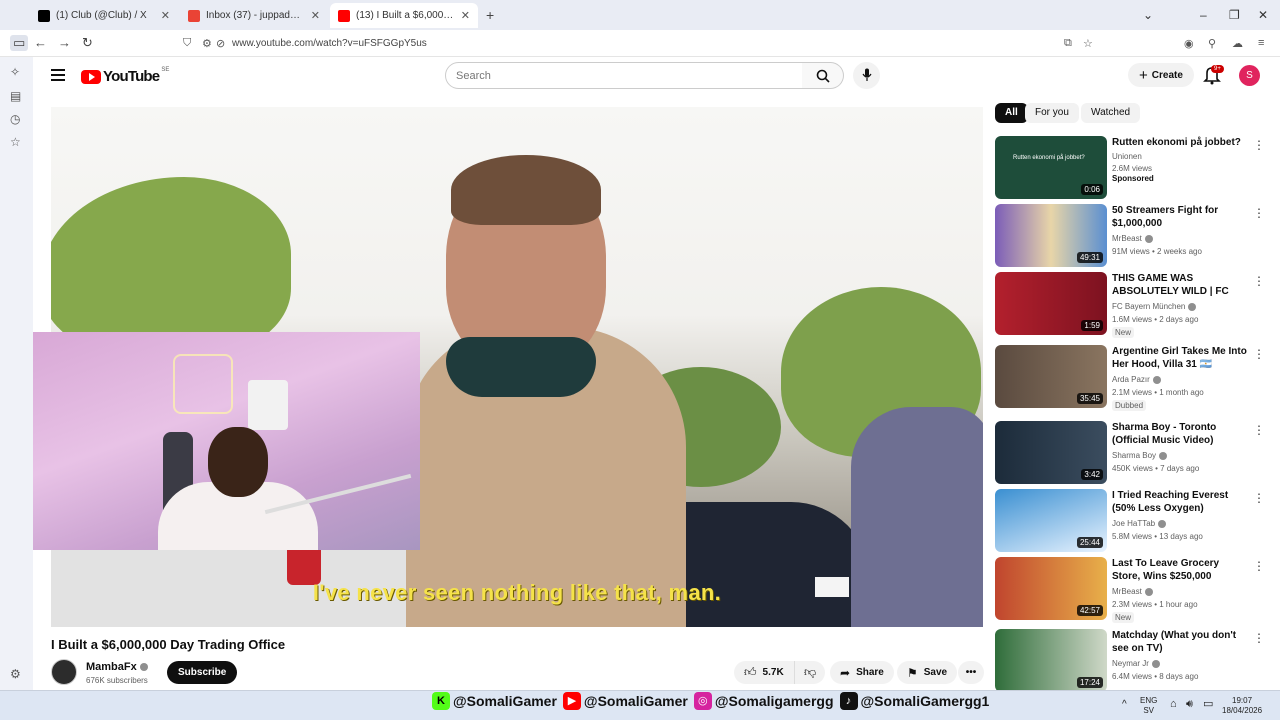  Describe the element at coordinates (1089, 542) in the screenshot. I see `duration-badge: 25:44` at that location.